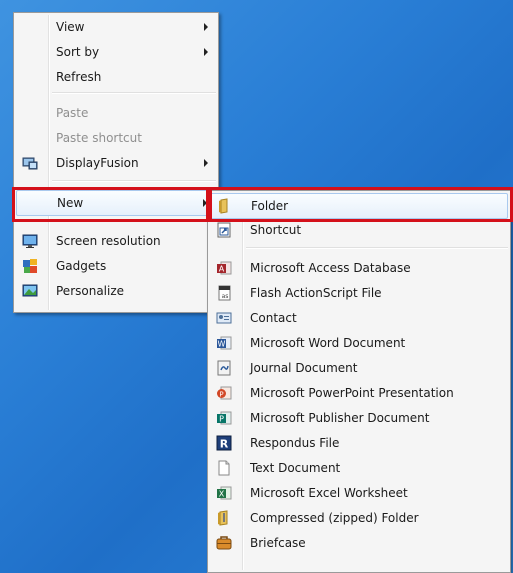  Describe the element at coordinates (116, 27) in the screenshot. I see `menu-item-view: View` at that location.